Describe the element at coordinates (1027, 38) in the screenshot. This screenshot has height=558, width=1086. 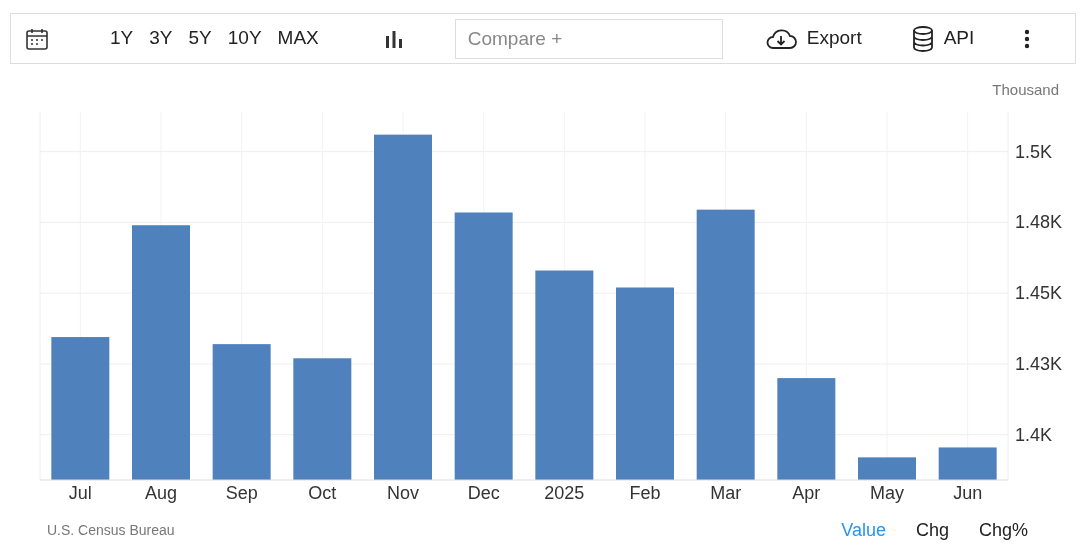
I see `more-menu-icon` at that location.